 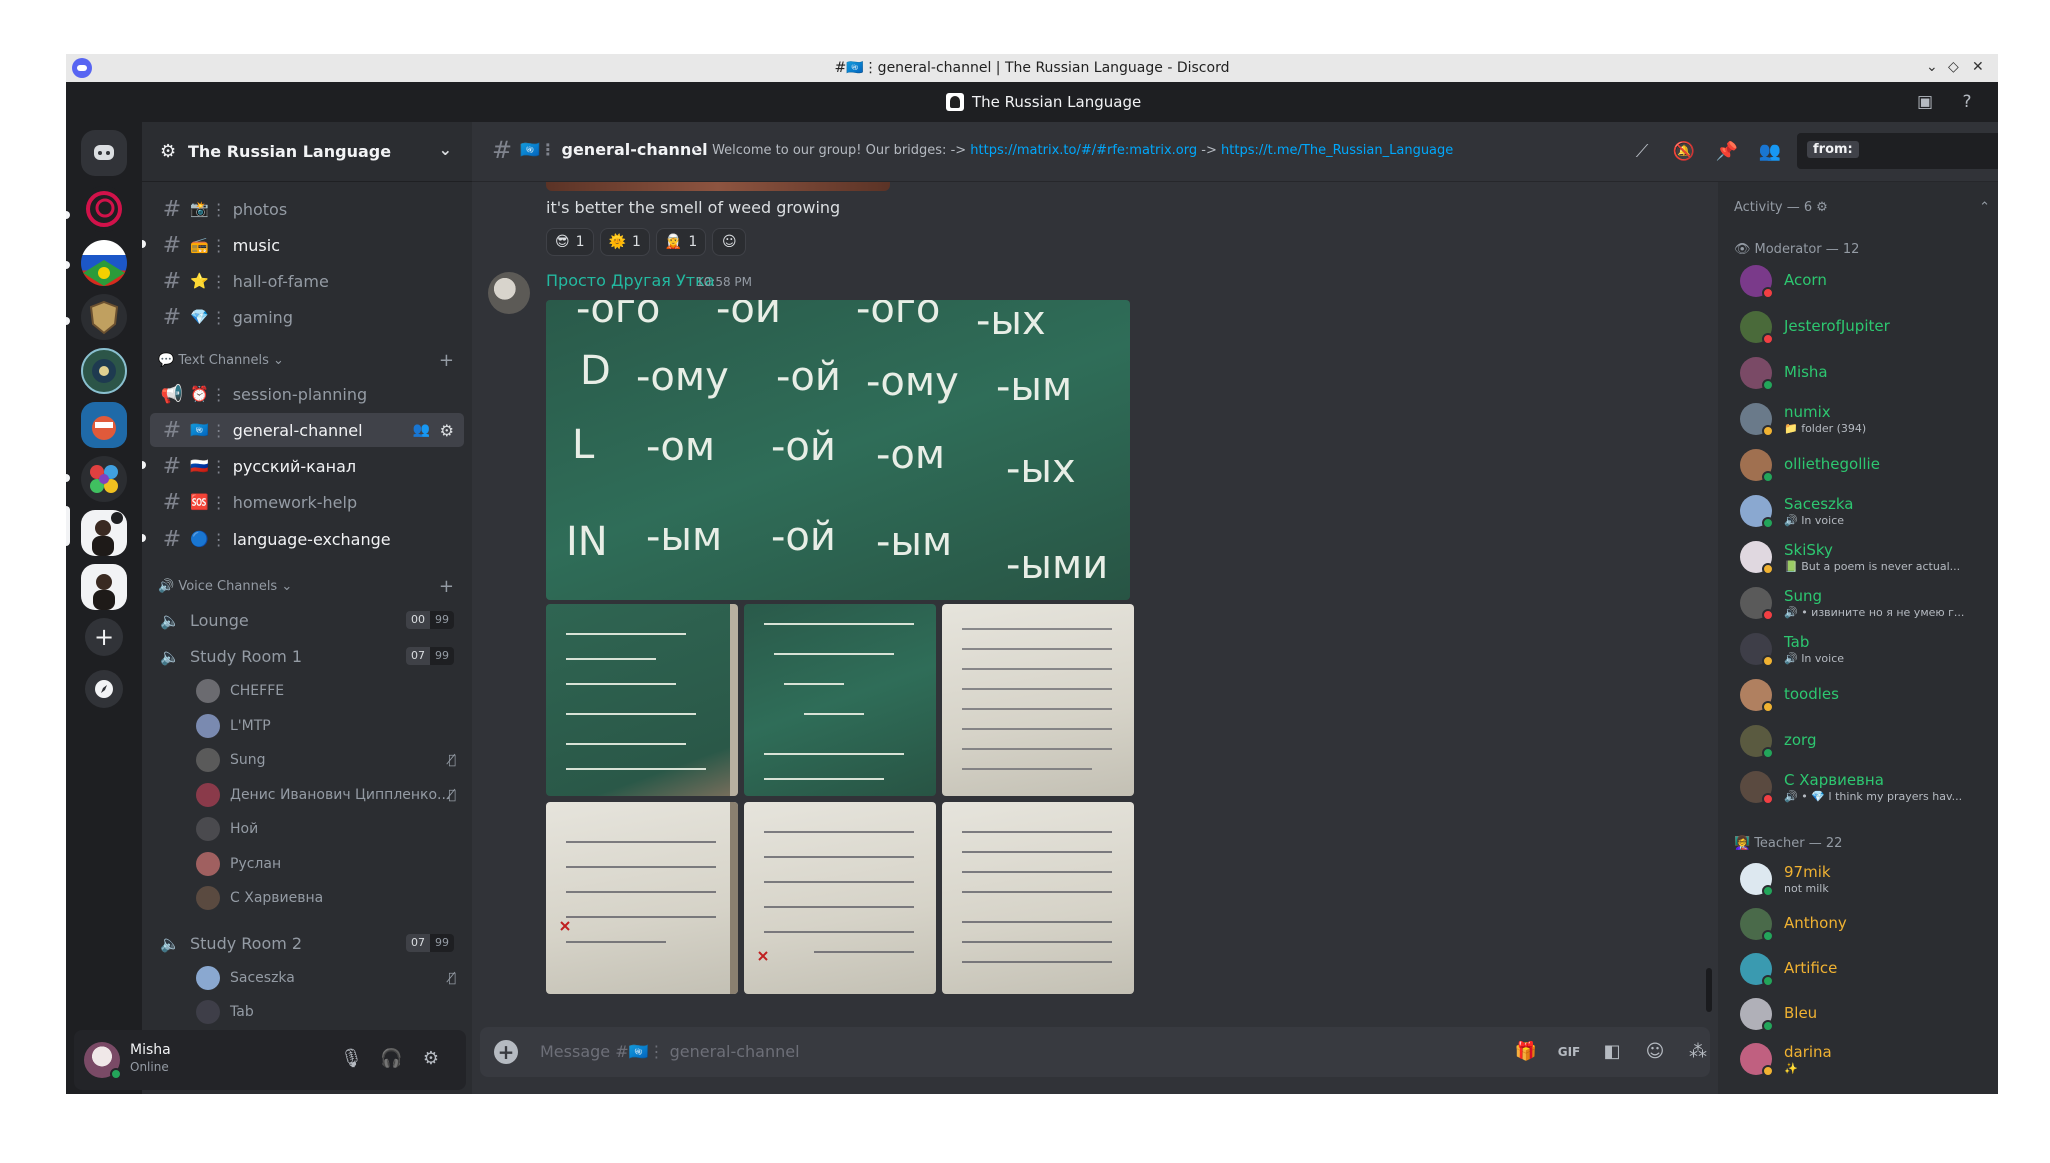 What do you see at coordinates (670, 1051) in the screenshot?
I see `message-input-placeholder: Message #🇺🇳⋮ general-channel` at bounding box center [670, 1051].